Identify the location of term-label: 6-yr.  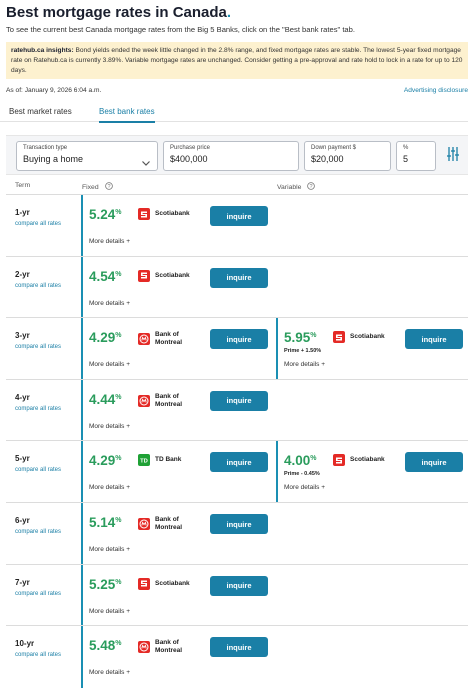
(22, 520).